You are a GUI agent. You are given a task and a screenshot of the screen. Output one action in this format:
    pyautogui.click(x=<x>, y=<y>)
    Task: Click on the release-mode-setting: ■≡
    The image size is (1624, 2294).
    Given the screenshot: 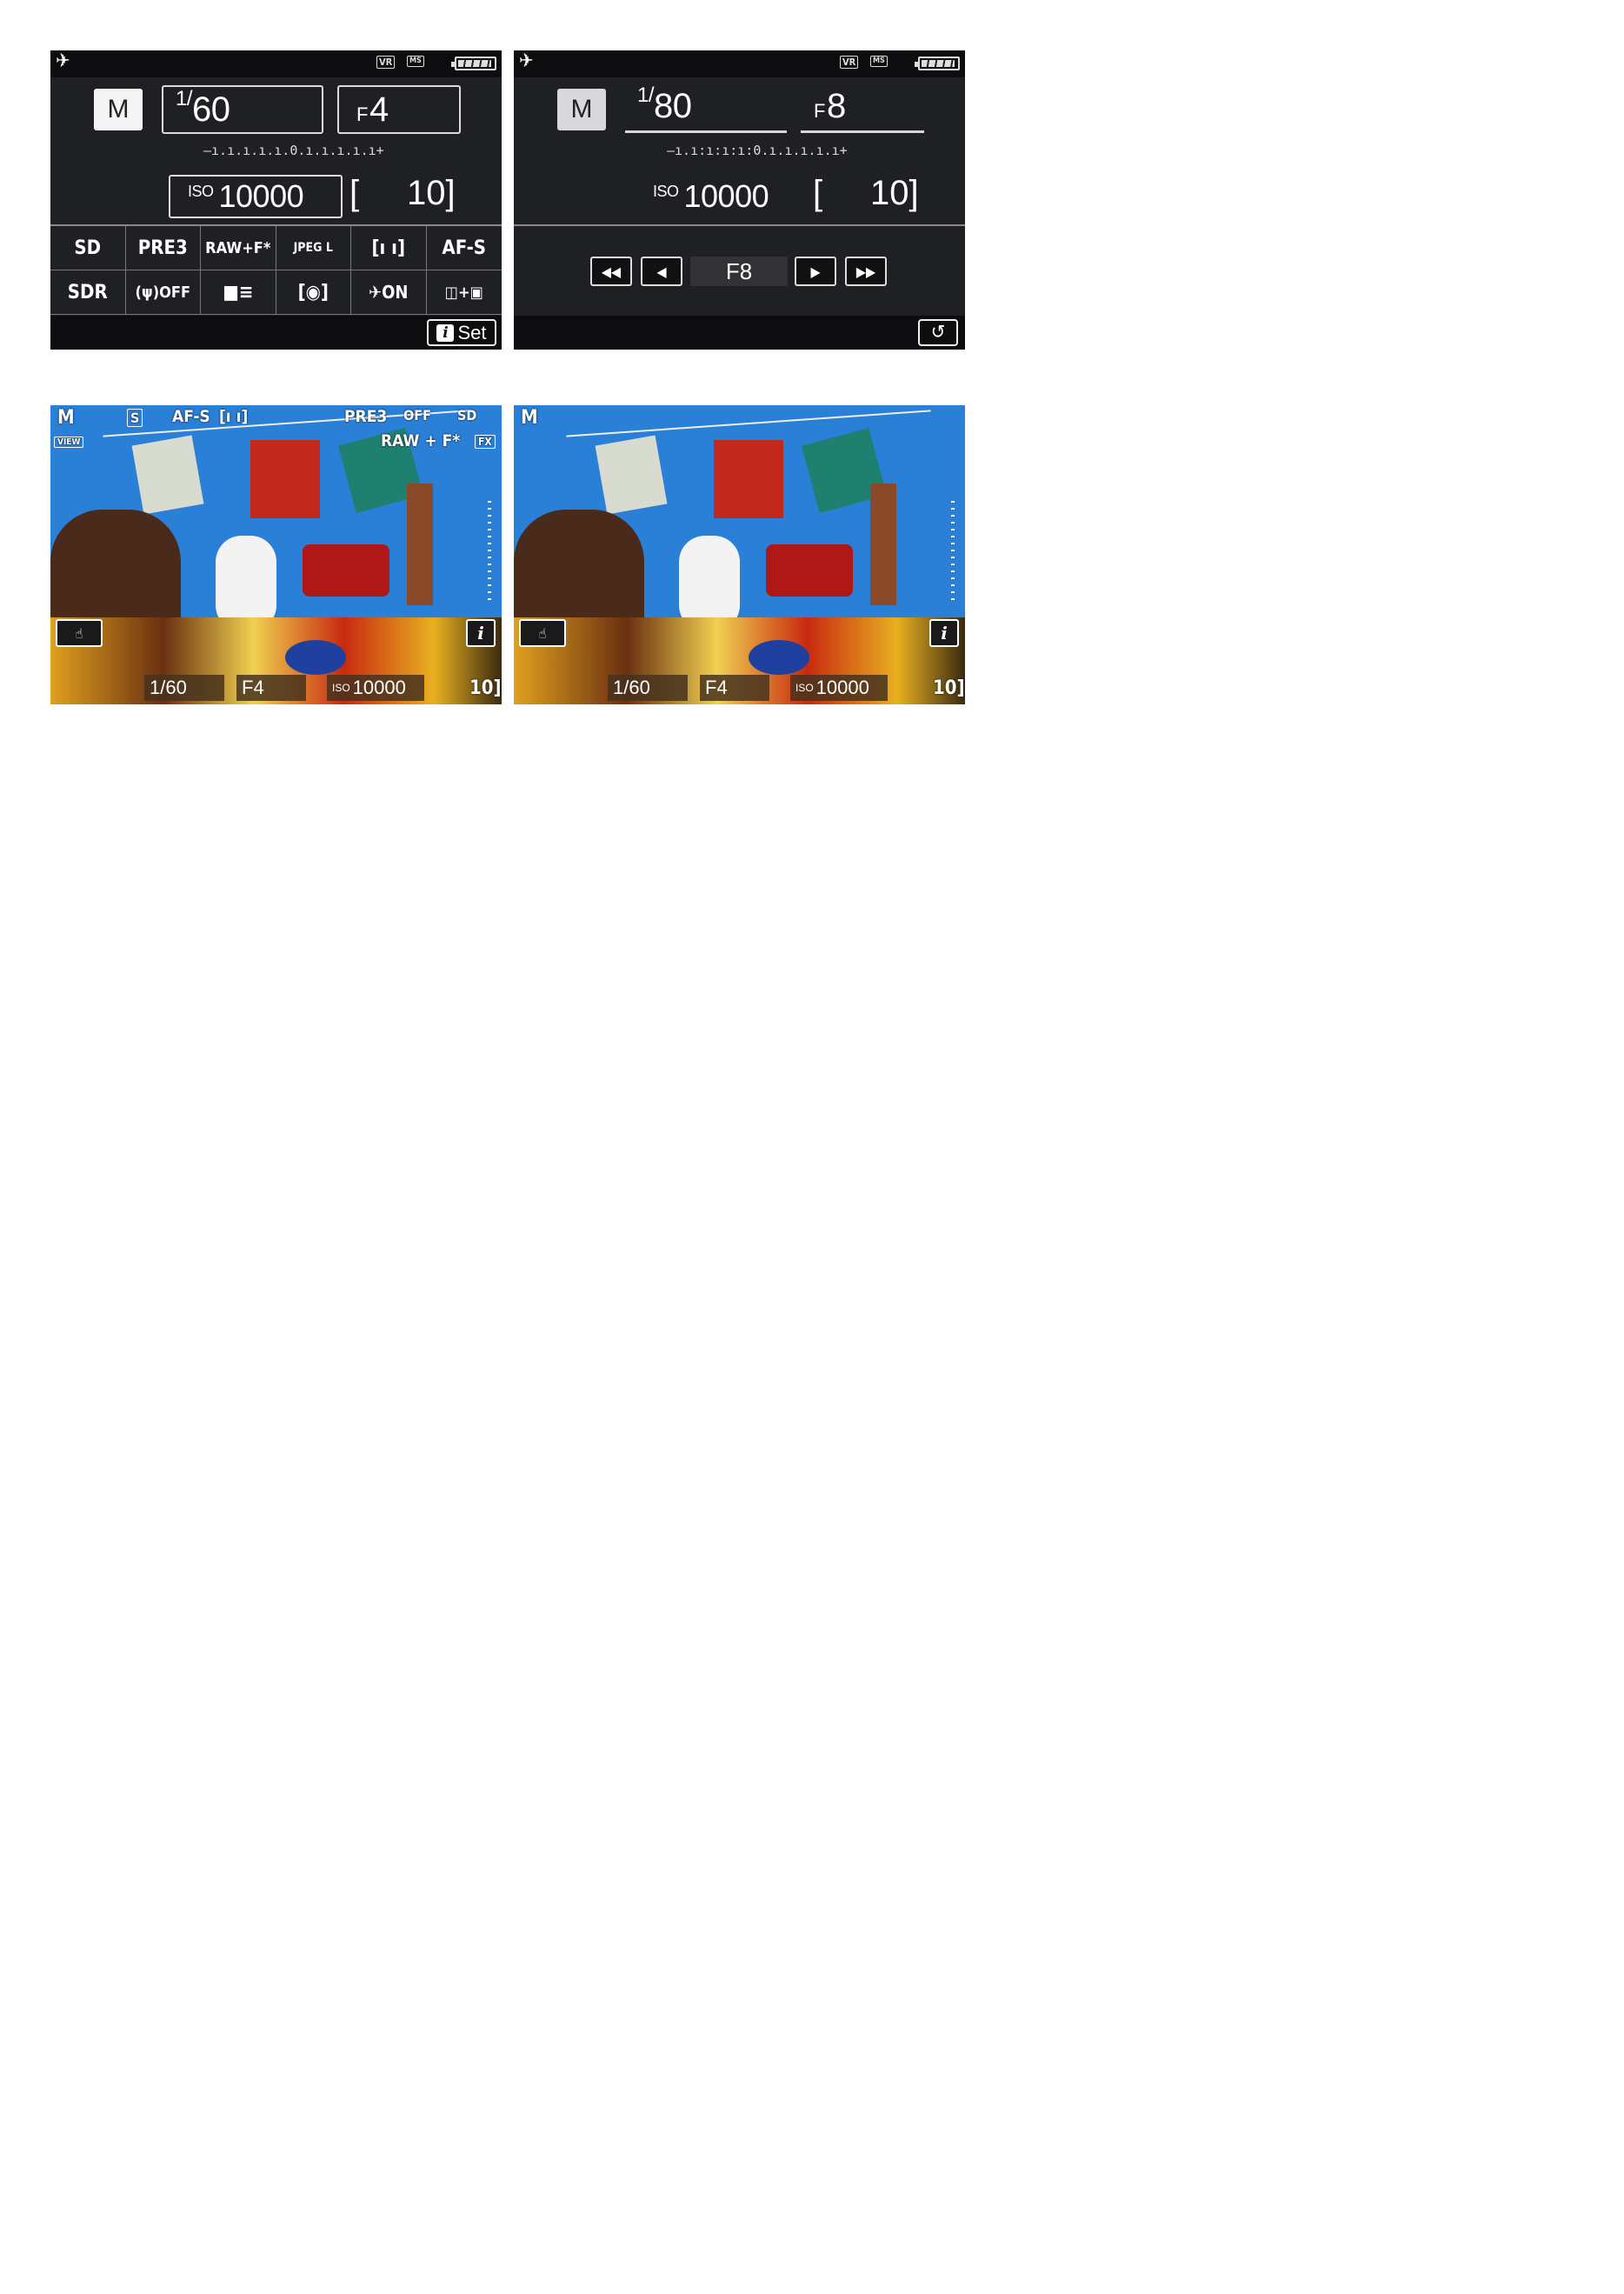 What is the action you would take?
    pyautogui.click(x=238, y=292)
    